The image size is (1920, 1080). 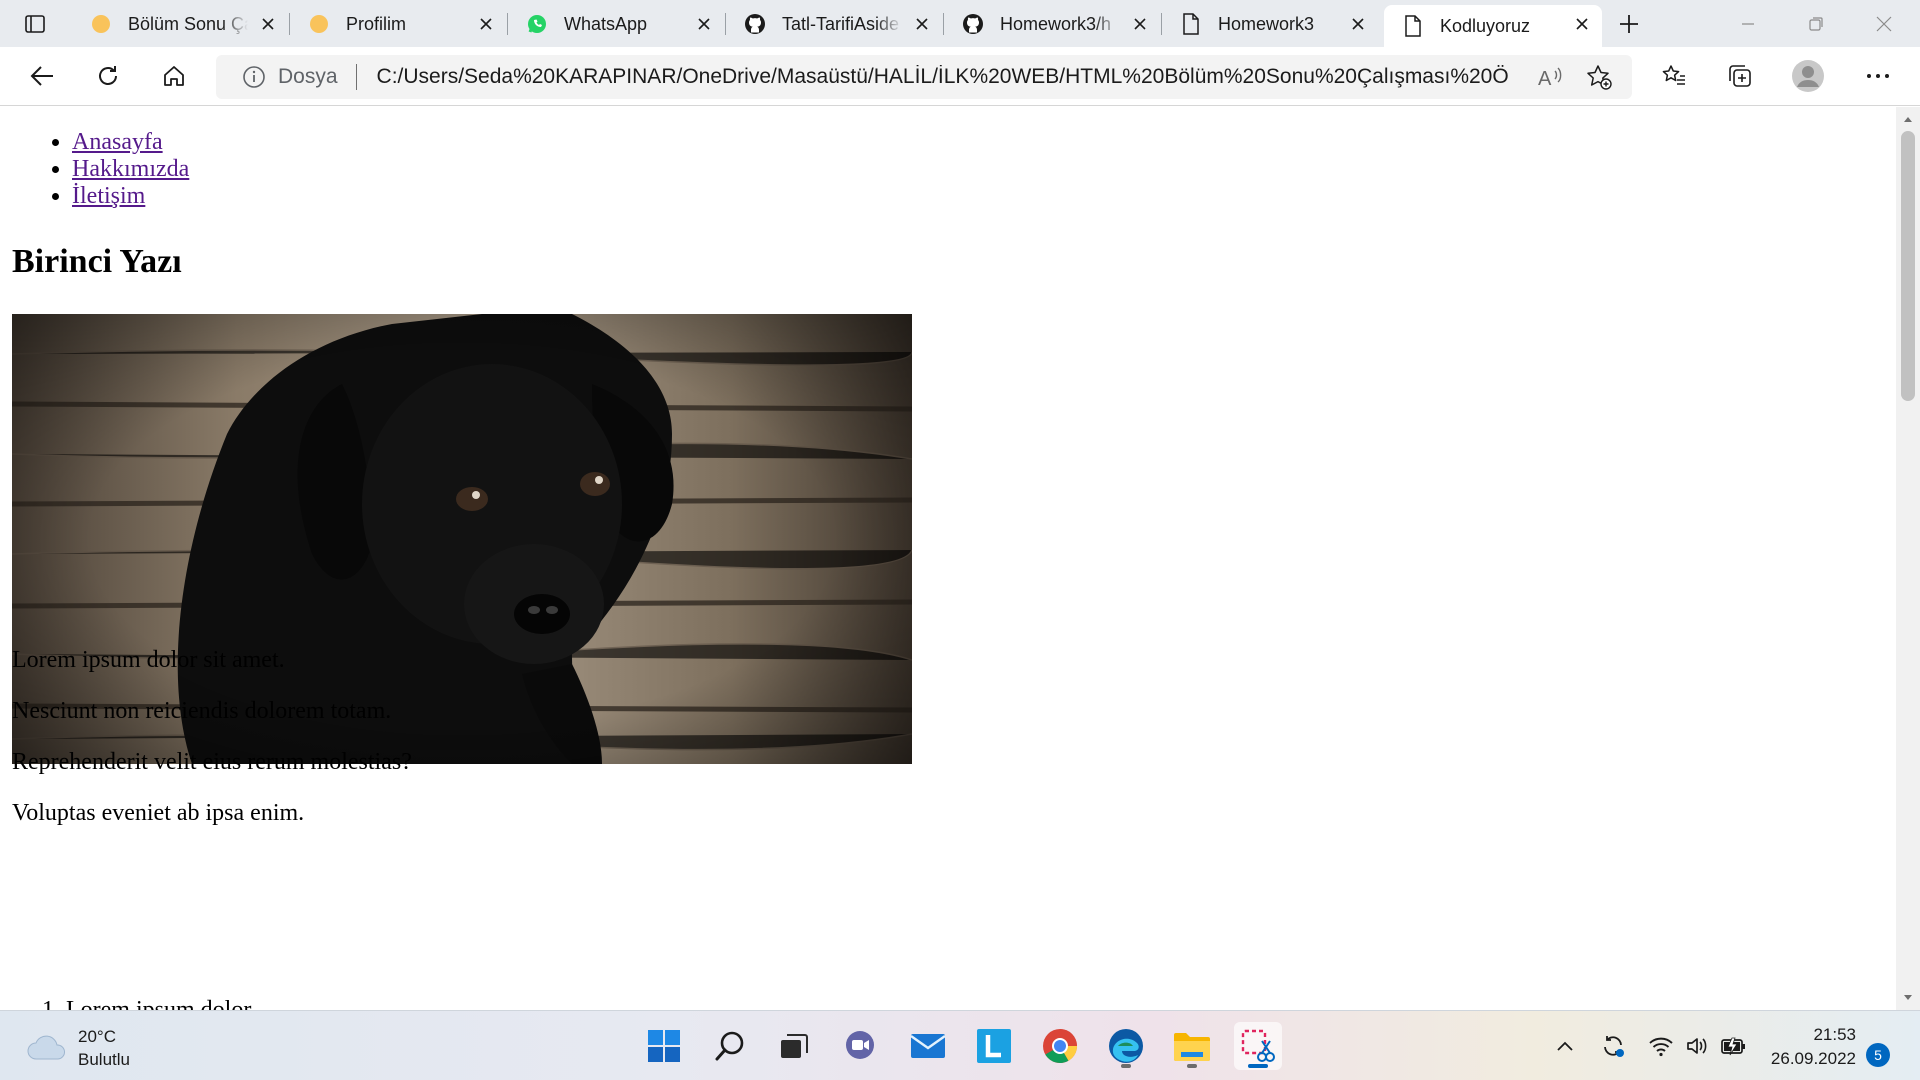 What do you see at coordinates (1485, 25) in the screenshot?
I see `tab-title: Kodluyoruz` at bounding box center [1485, 25].